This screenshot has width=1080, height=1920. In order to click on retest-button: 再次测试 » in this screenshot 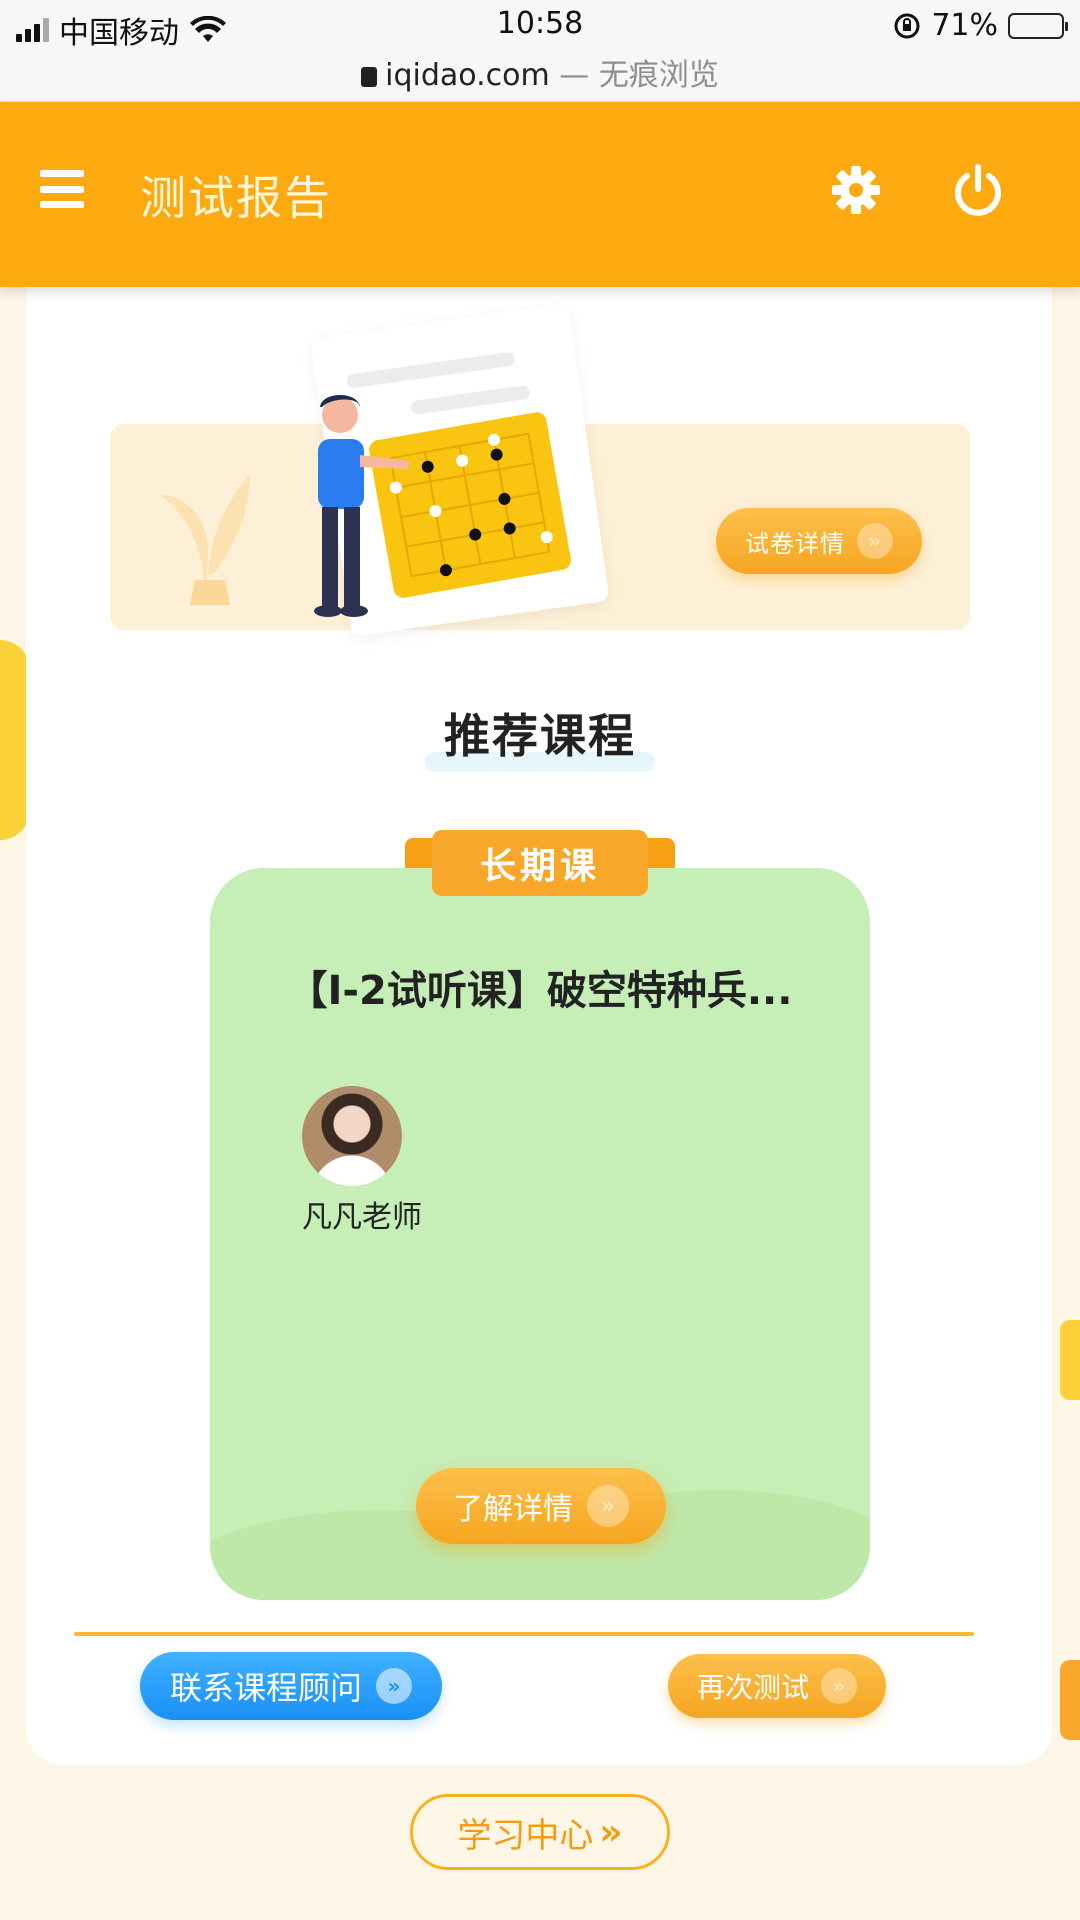, I will do `click(777, 1686)`.